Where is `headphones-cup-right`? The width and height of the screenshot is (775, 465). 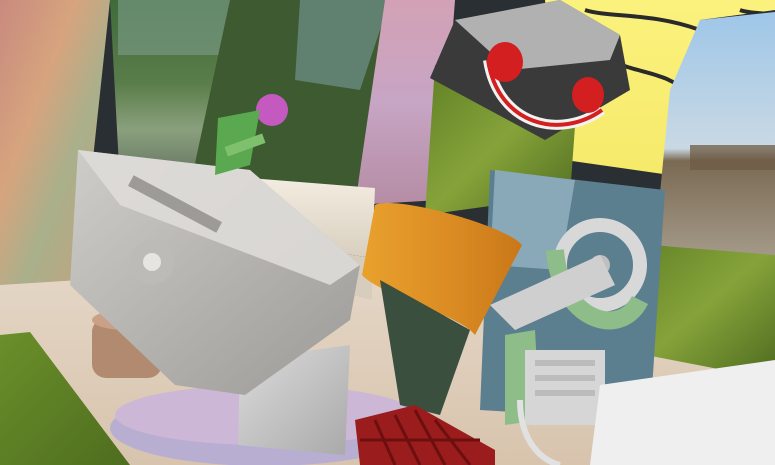 headphones-cup-right is located at coordinates (588, 95).